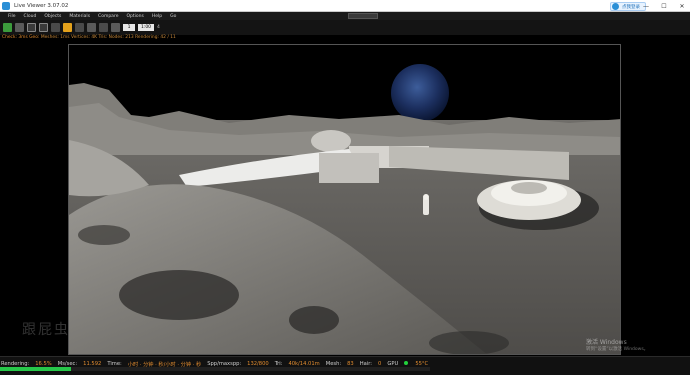  I want to click on user-icon, so click(615, 6).